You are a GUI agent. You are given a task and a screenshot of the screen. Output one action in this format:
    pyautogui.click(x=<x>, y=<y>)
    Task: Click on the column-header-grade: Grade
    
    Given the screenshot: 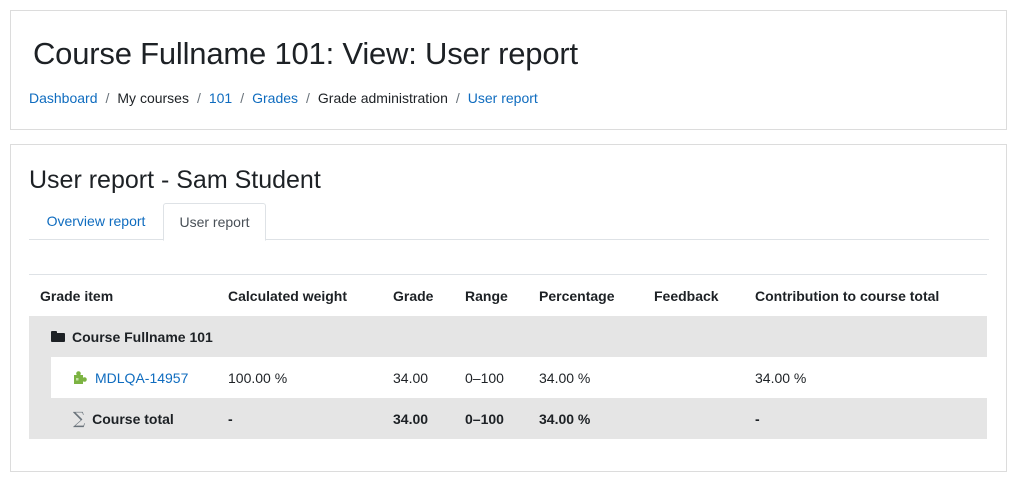 What is the action you would take?
    pyautogui.click(x=413, y=295)
    